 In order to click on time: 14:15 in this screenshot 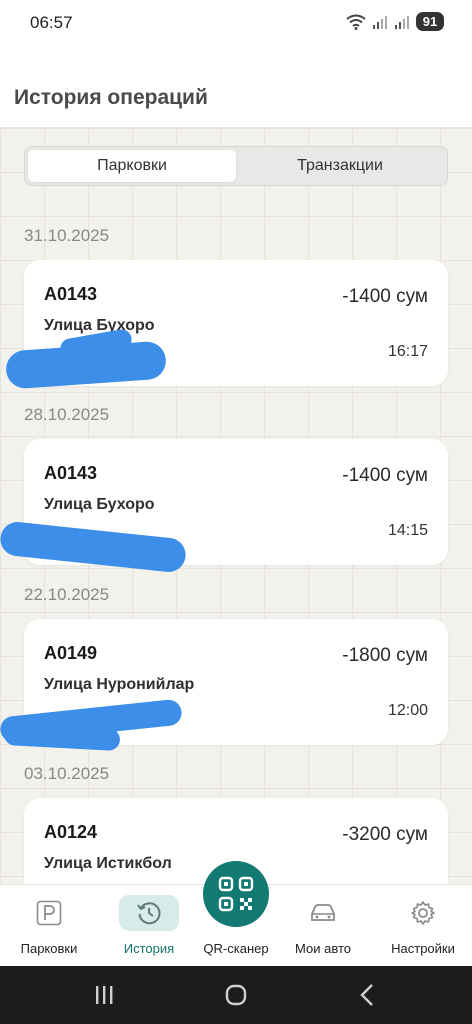, I will do `click(407, 530)`.